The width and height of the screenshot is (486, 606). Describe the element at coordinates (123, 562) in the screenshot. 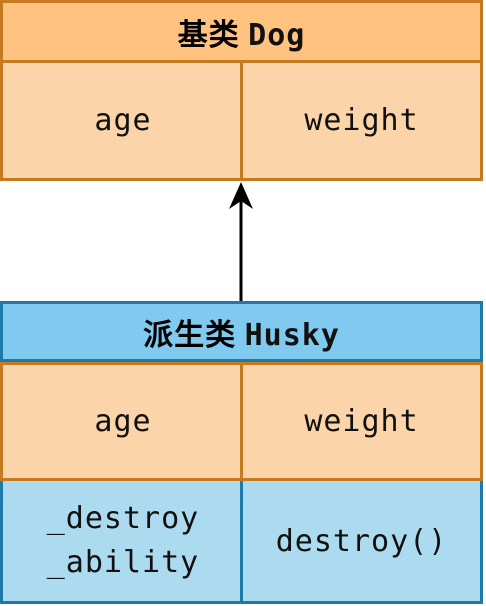

I see `derived-member-line-2: _ability` at that location.